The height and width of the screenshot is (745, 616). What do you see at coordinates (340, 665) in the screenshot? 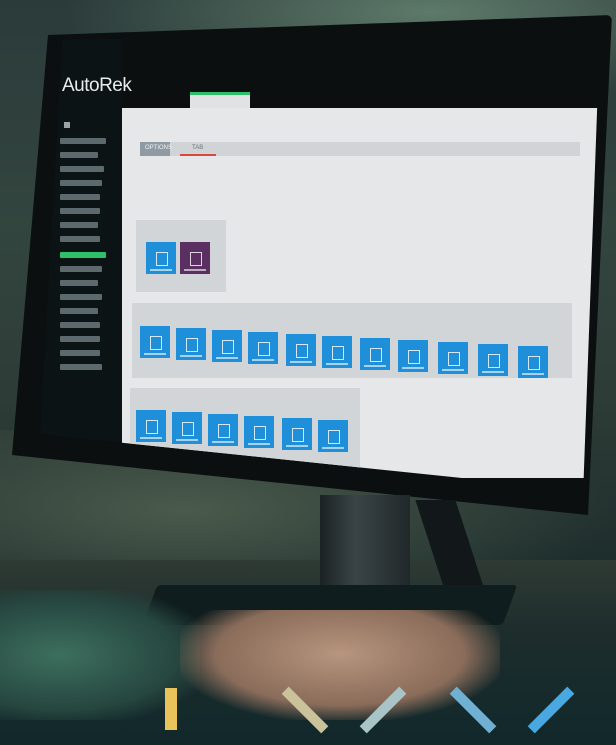
I see `hand` at bounding box center [340, 665].